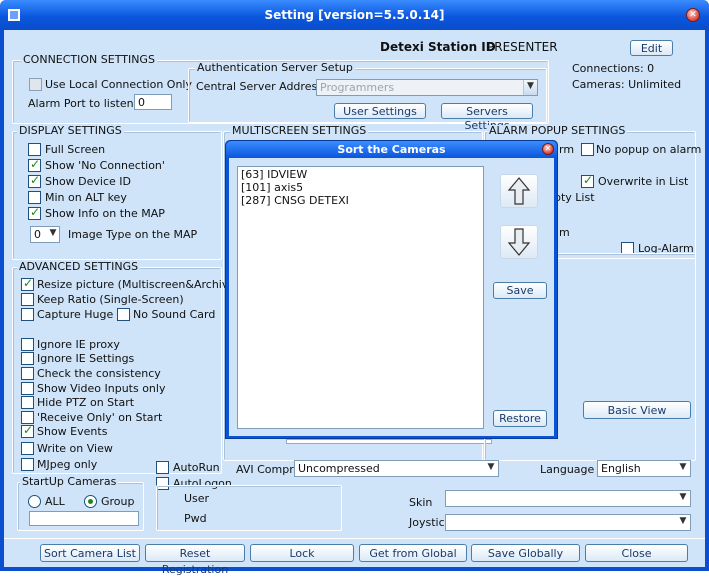 The height and width of the screenshot is (578, 709). I want to click on capture-huge-checkbox, so click(27, 314).